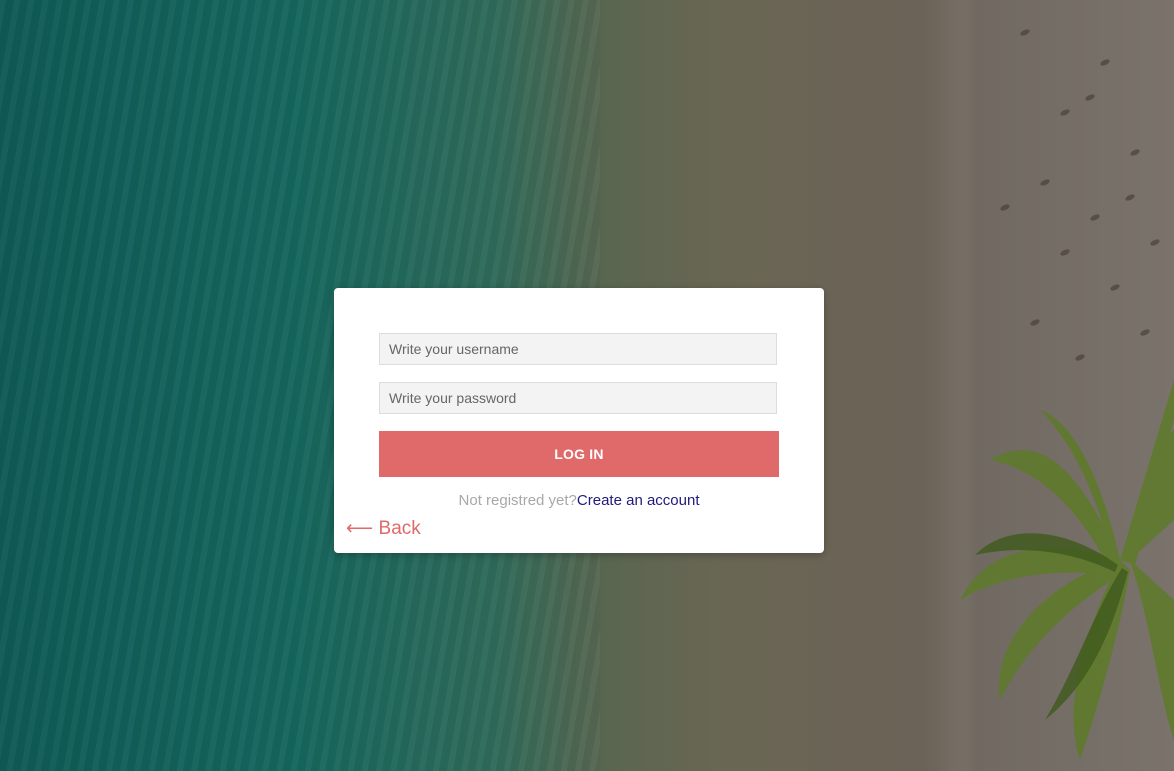 The height and width of the screenshot is (771, 1174). I want to click on shoreline, so click(950, 385).